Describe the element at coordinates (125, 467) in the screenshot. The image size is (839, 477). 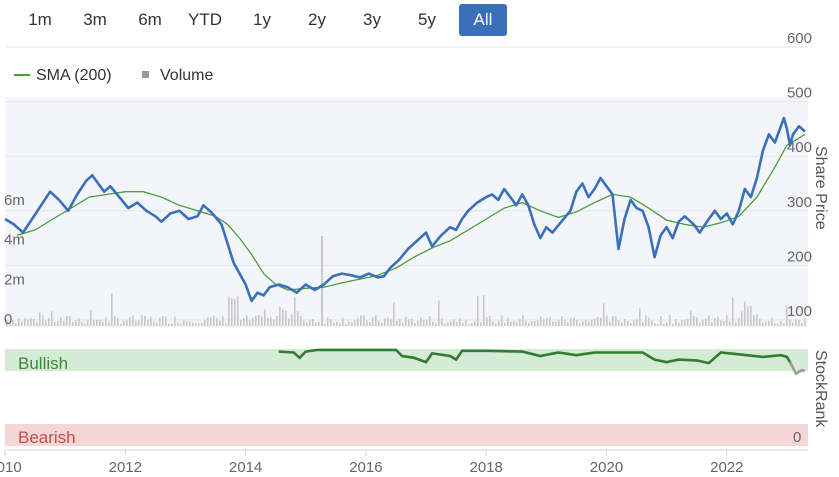
I see `x-tick-label: 2012` at that location.